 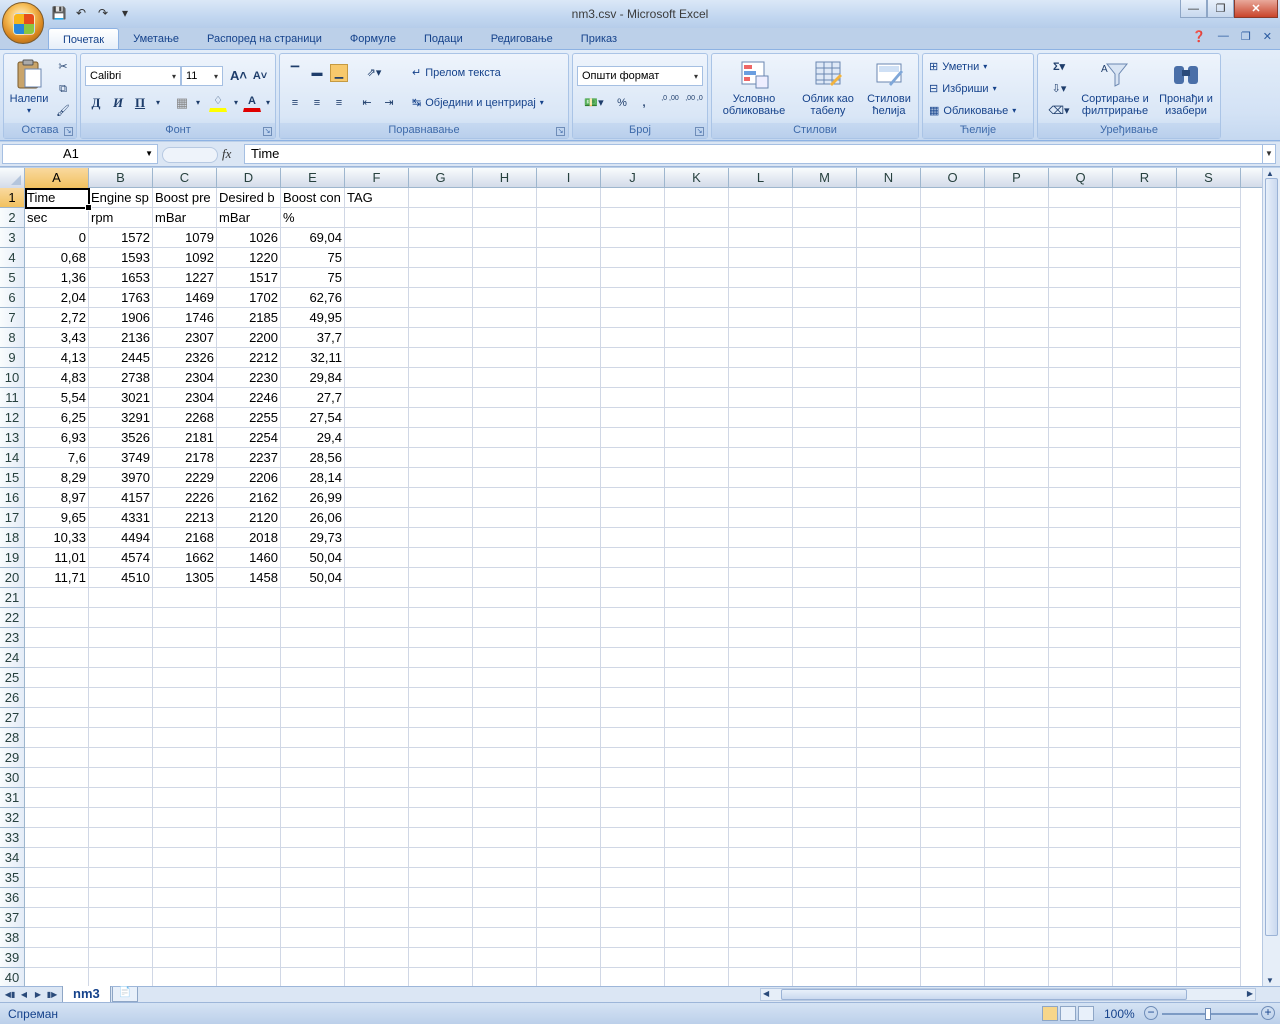 I want to click on cell-N25, so click(x=889, y=678).